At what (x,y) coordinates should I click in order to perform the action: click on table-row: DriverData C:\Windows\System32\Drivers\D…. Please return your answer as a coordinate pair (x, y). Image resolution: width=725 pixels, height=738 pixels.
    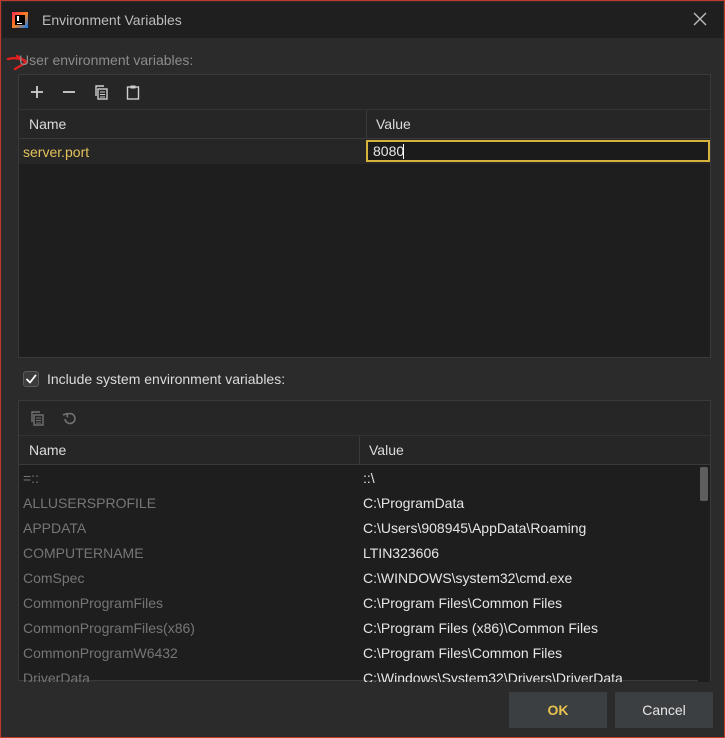
    Looking at the image, I should click on (364, 673).